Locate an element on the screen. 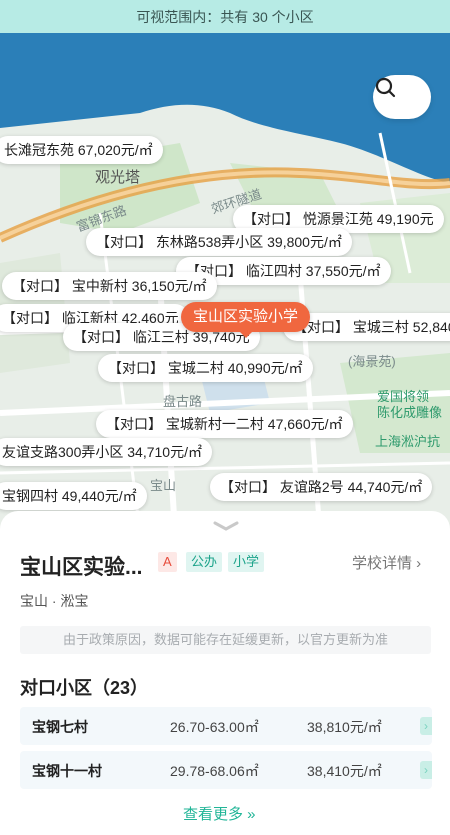 This screenshot has height=835, width=450. school-marker: 宝山区实验小学 is located at coordinates (246, 320).